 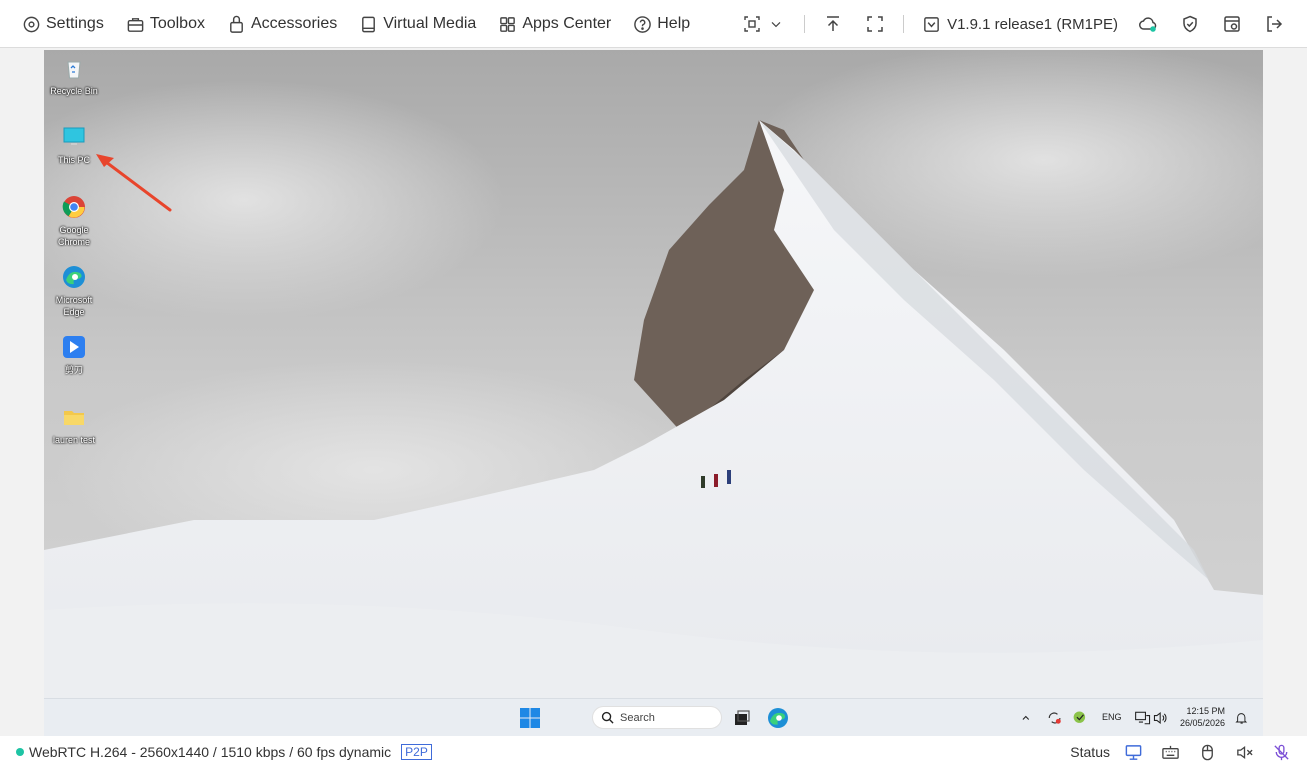 What do you see at coordinates (177, 23) in the screenshot?
I see `toolbox-label: Toolbox` at bounding box center [177, 23].